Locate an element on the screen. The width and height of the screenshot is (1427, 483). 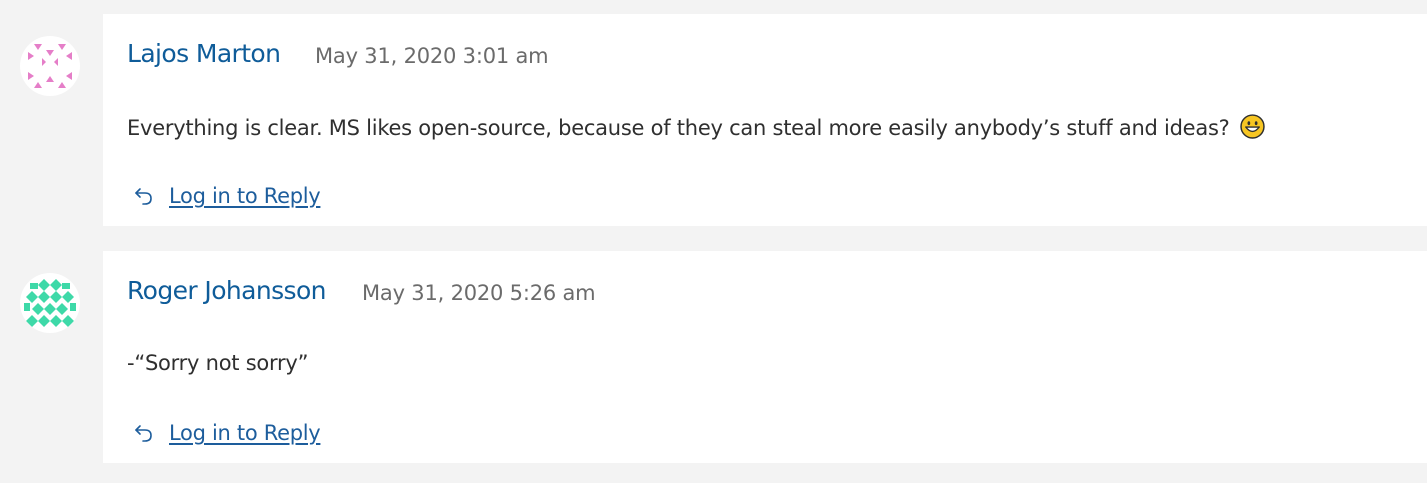
comment-author: Roger Johansson is located at coordinates (226, 290).